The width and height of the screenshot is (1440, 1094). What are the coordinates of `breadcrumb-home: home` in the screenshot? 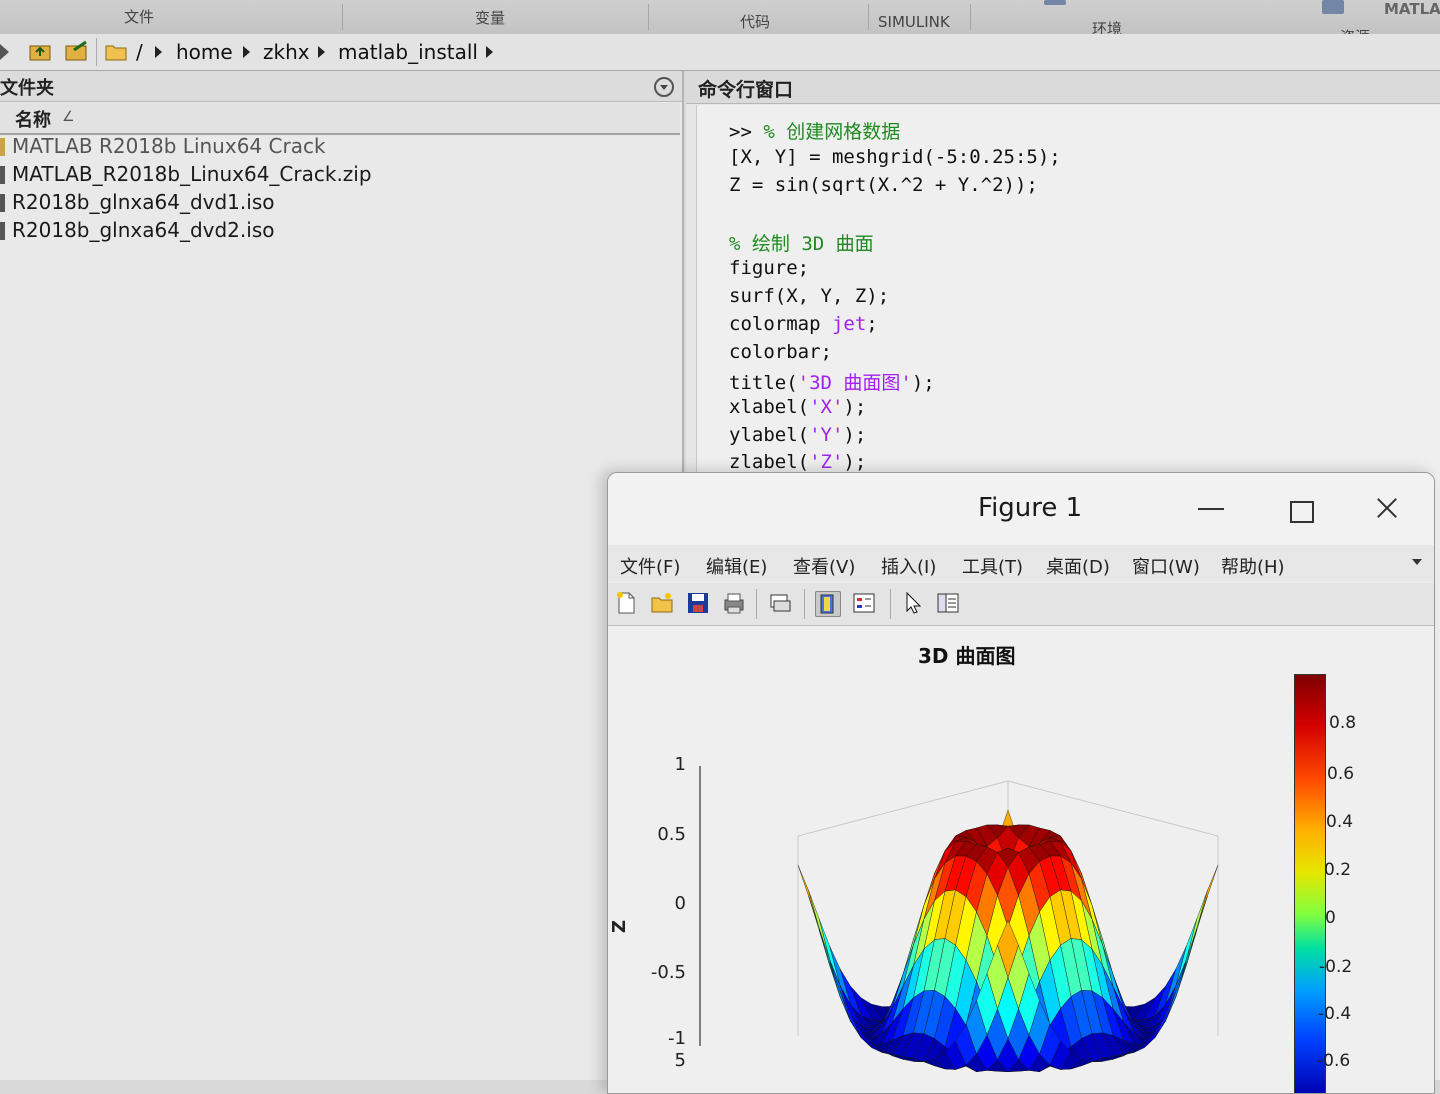 It's located at (204, 52).